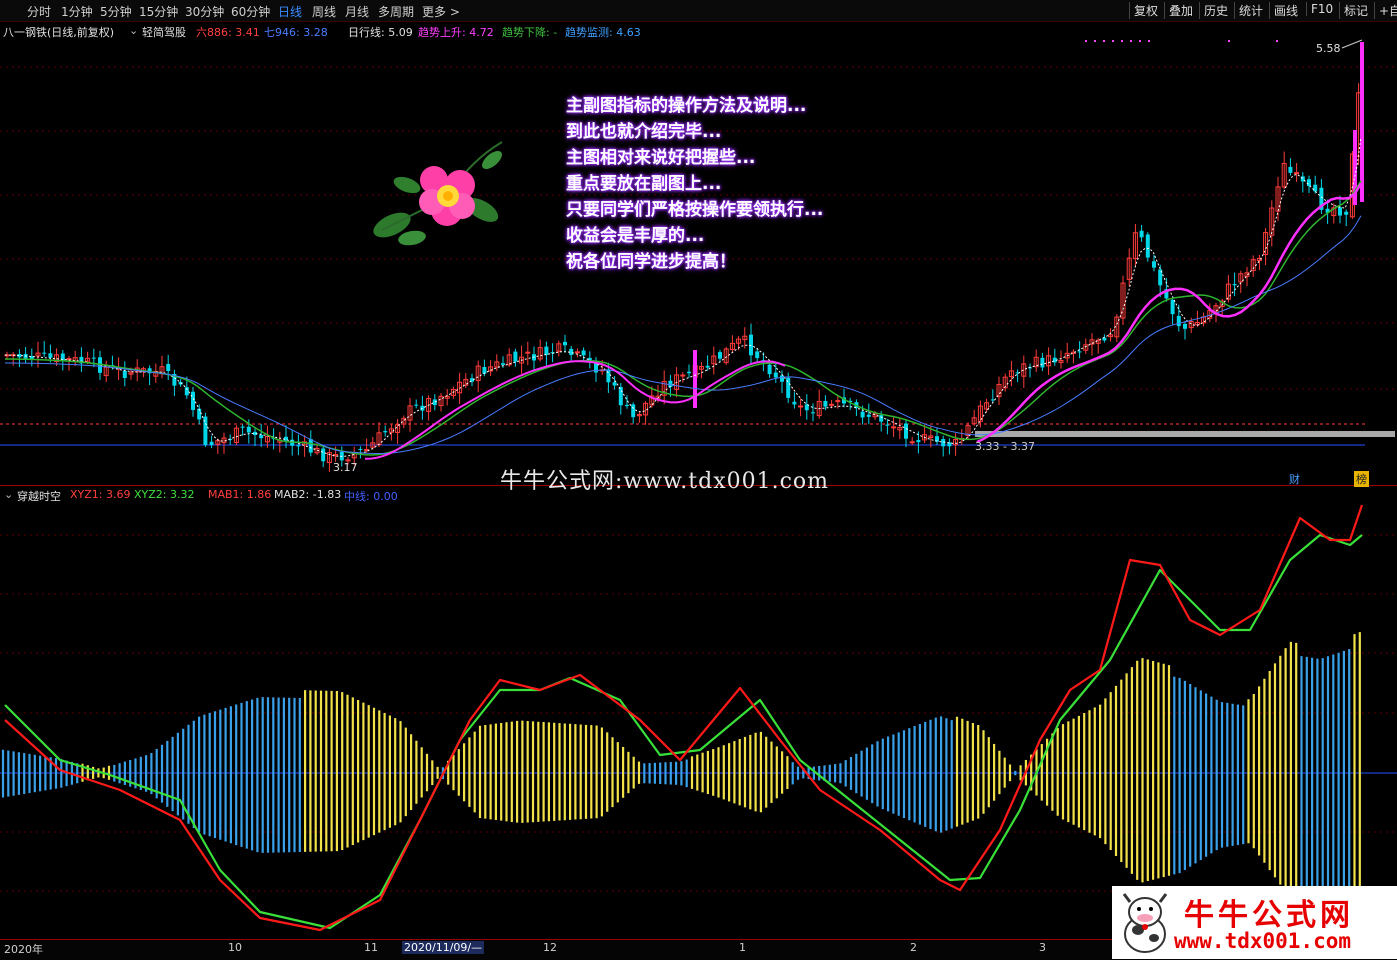 This screenshot has width=1397, height=960. What do you see at coordinates (1361, 479) in the screenshot?
I see `ranking-tag: 榜` at bounding box center [1361, 479].